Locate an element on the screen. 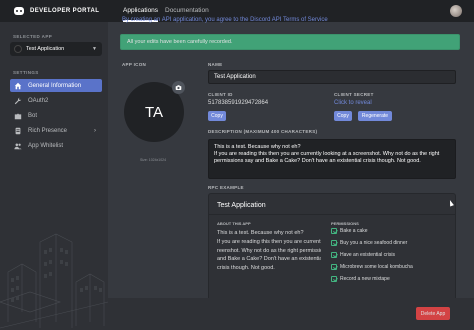 The height and width of the screenshot is (330, 474). brand: DEVELOPER PORTAL is located at coordinates (54, 11).